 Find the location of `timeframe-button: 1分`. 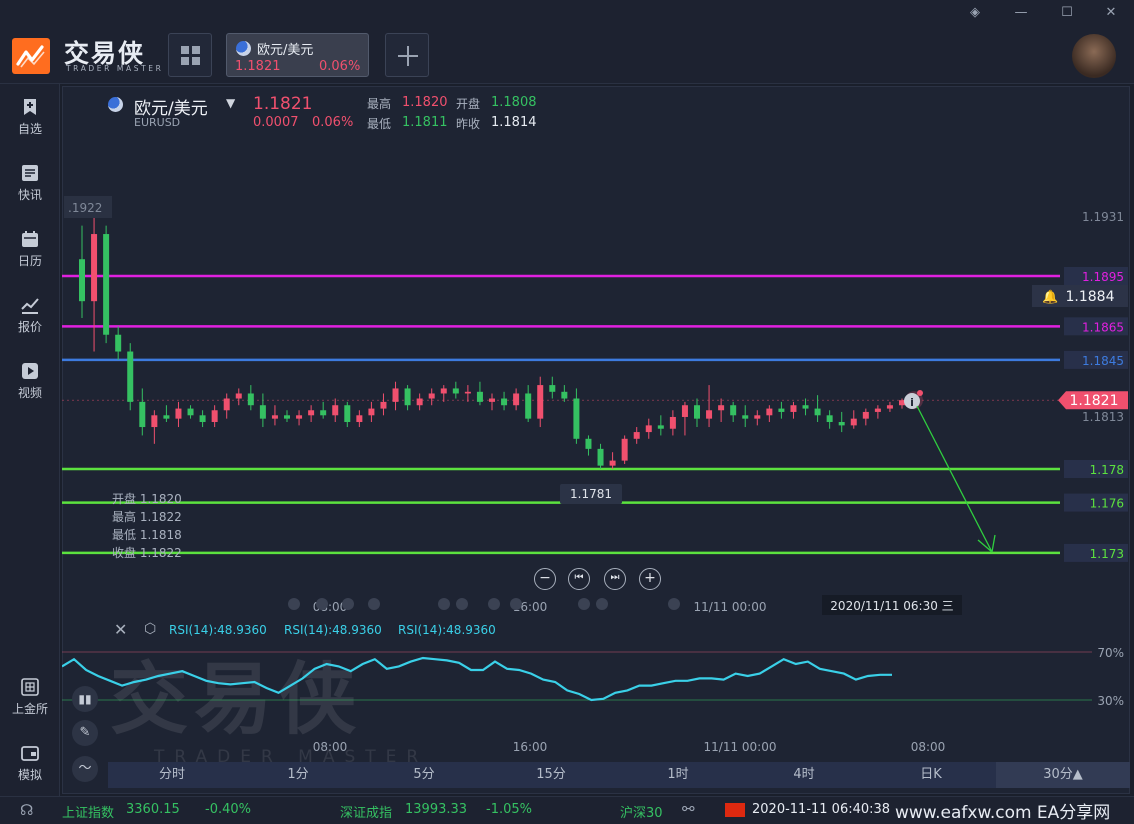

timeframe-button: 1分 is located at coordinates (298, 775).